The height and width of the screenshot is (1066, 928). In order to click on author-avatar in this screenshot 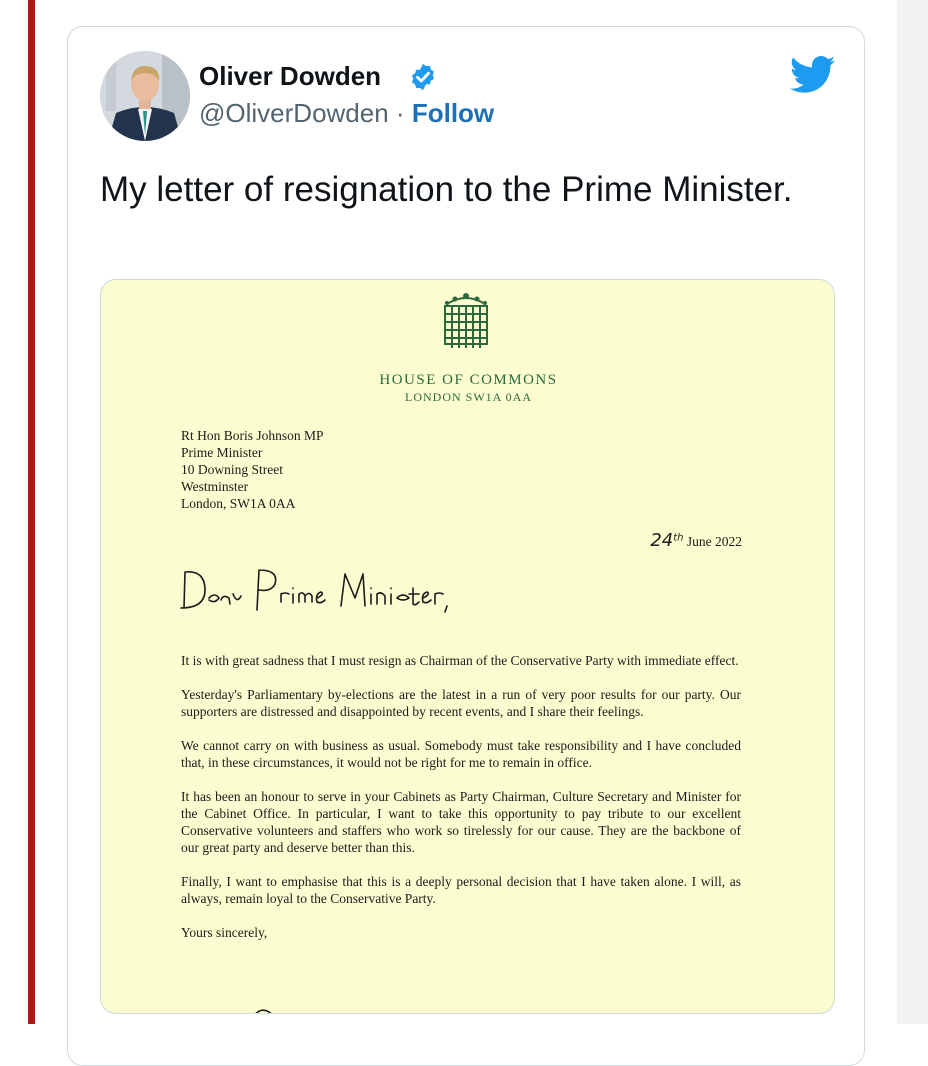, I will do `click(145, 96)`.